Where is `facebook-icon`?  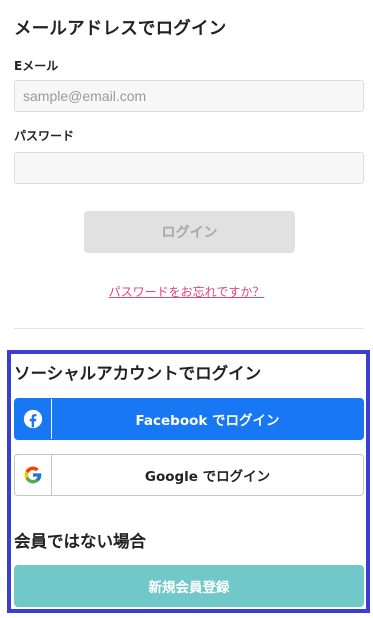 facebook-icon is located at coordinates (33, 419).